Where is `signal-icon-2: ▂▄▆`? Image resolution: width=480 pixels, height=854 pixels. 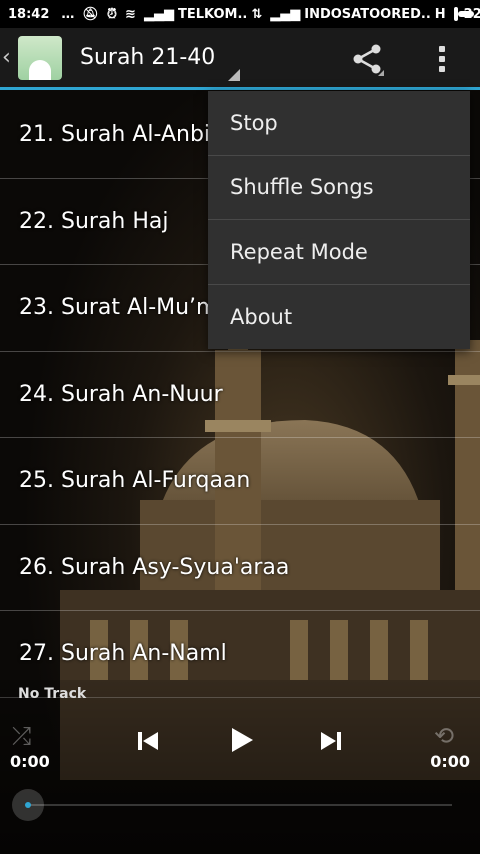 signal-icon-2: ▂▄▆ is located at coordinates (285, 14).